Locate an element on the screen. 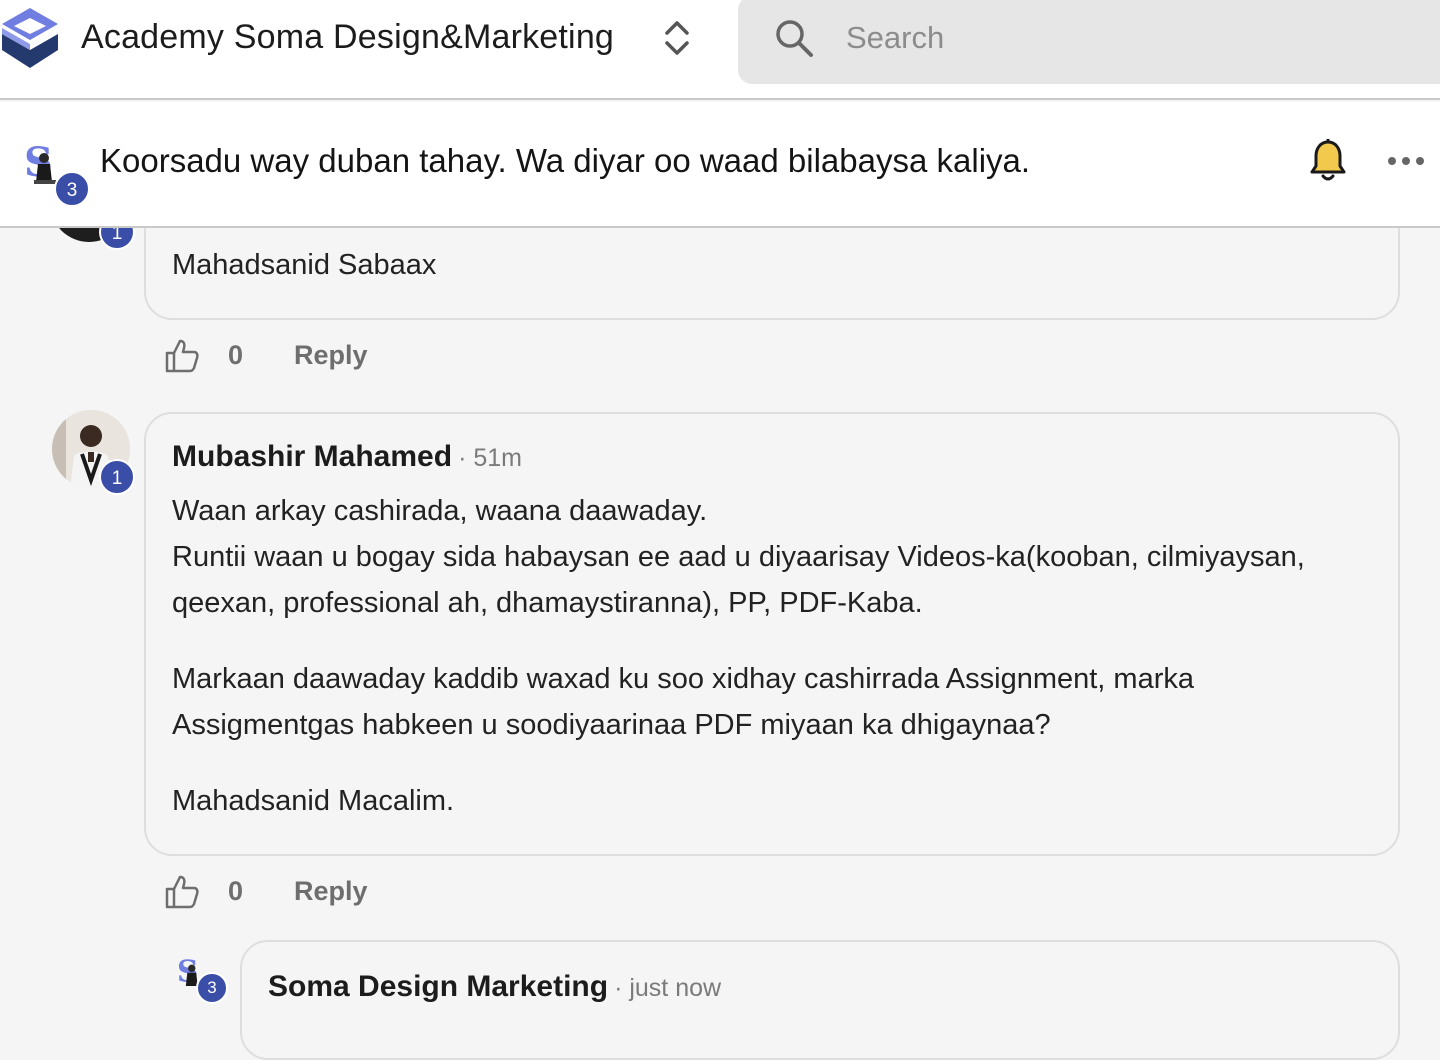  organization-name: Academy Soma Design&Marketing is located at coordinates (347, 37).